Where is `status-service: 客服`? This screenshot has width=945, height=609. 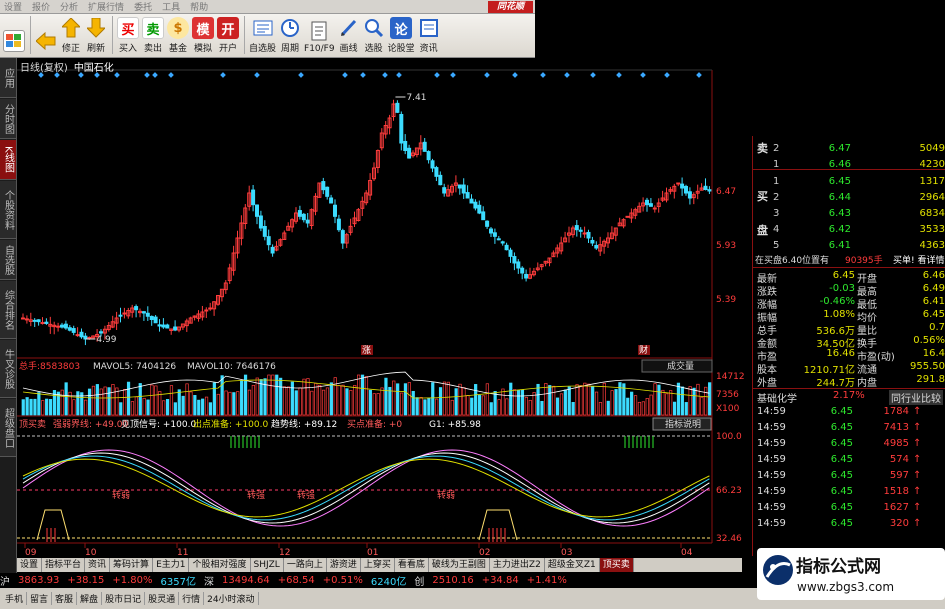 status-service: 客服 is located at coordinates (65, 598).